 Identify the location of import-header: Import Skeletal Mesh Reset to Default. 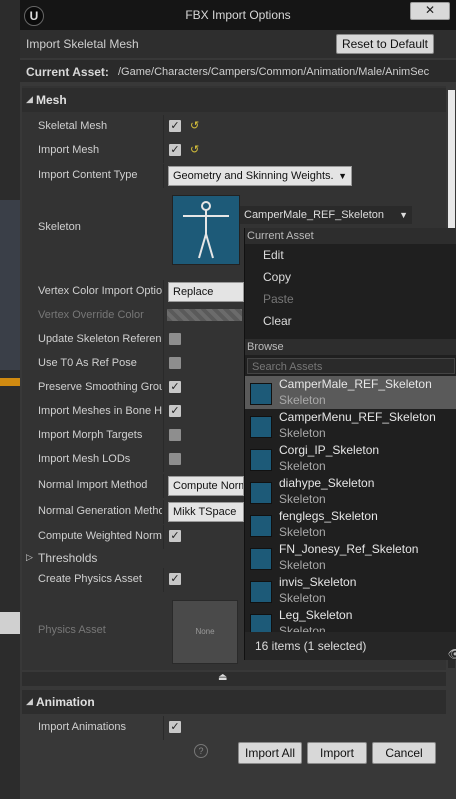
(238, 44).